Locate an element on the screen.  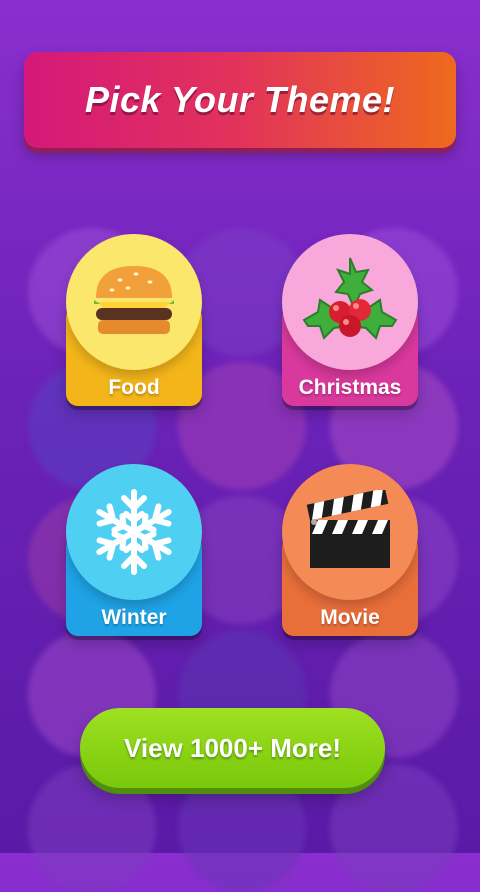
theme-tile-christmas: Christmas is located at coordinates (350, 320).